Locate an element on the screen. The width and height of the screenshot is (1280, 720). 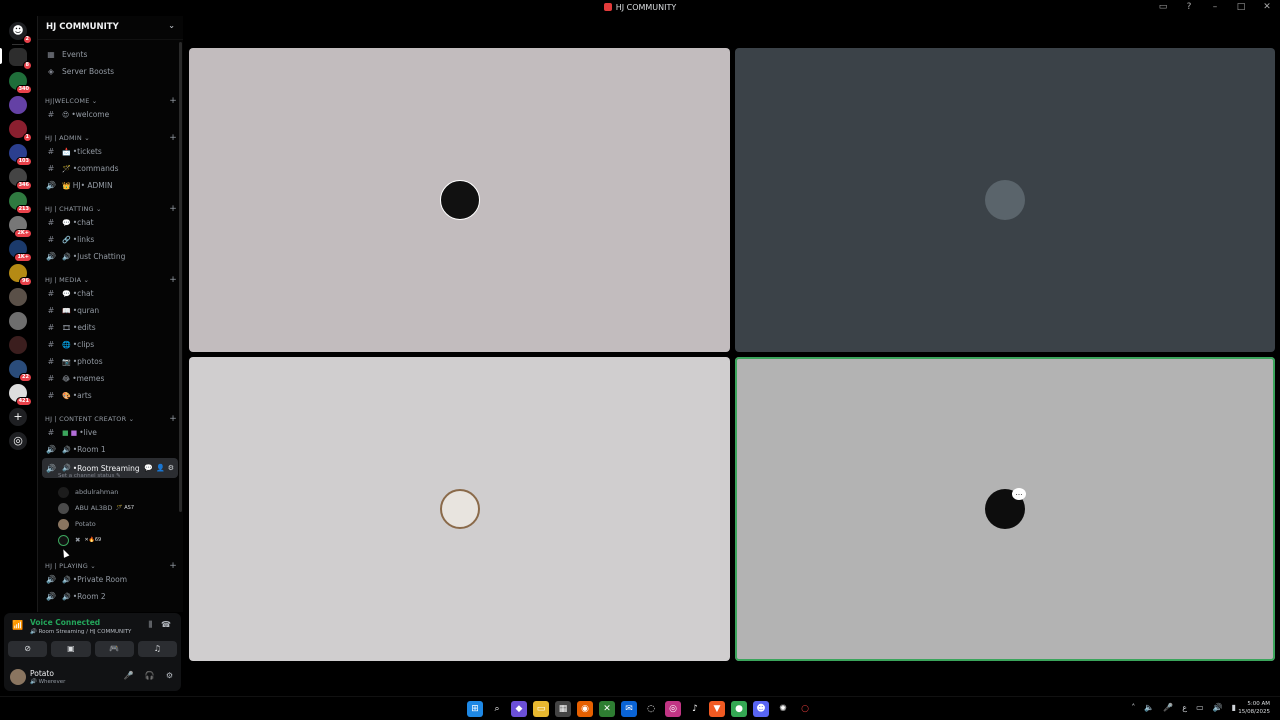
voice-user: ABU AL3BD 🪄 AS7 is located at coordinates (96, 508).